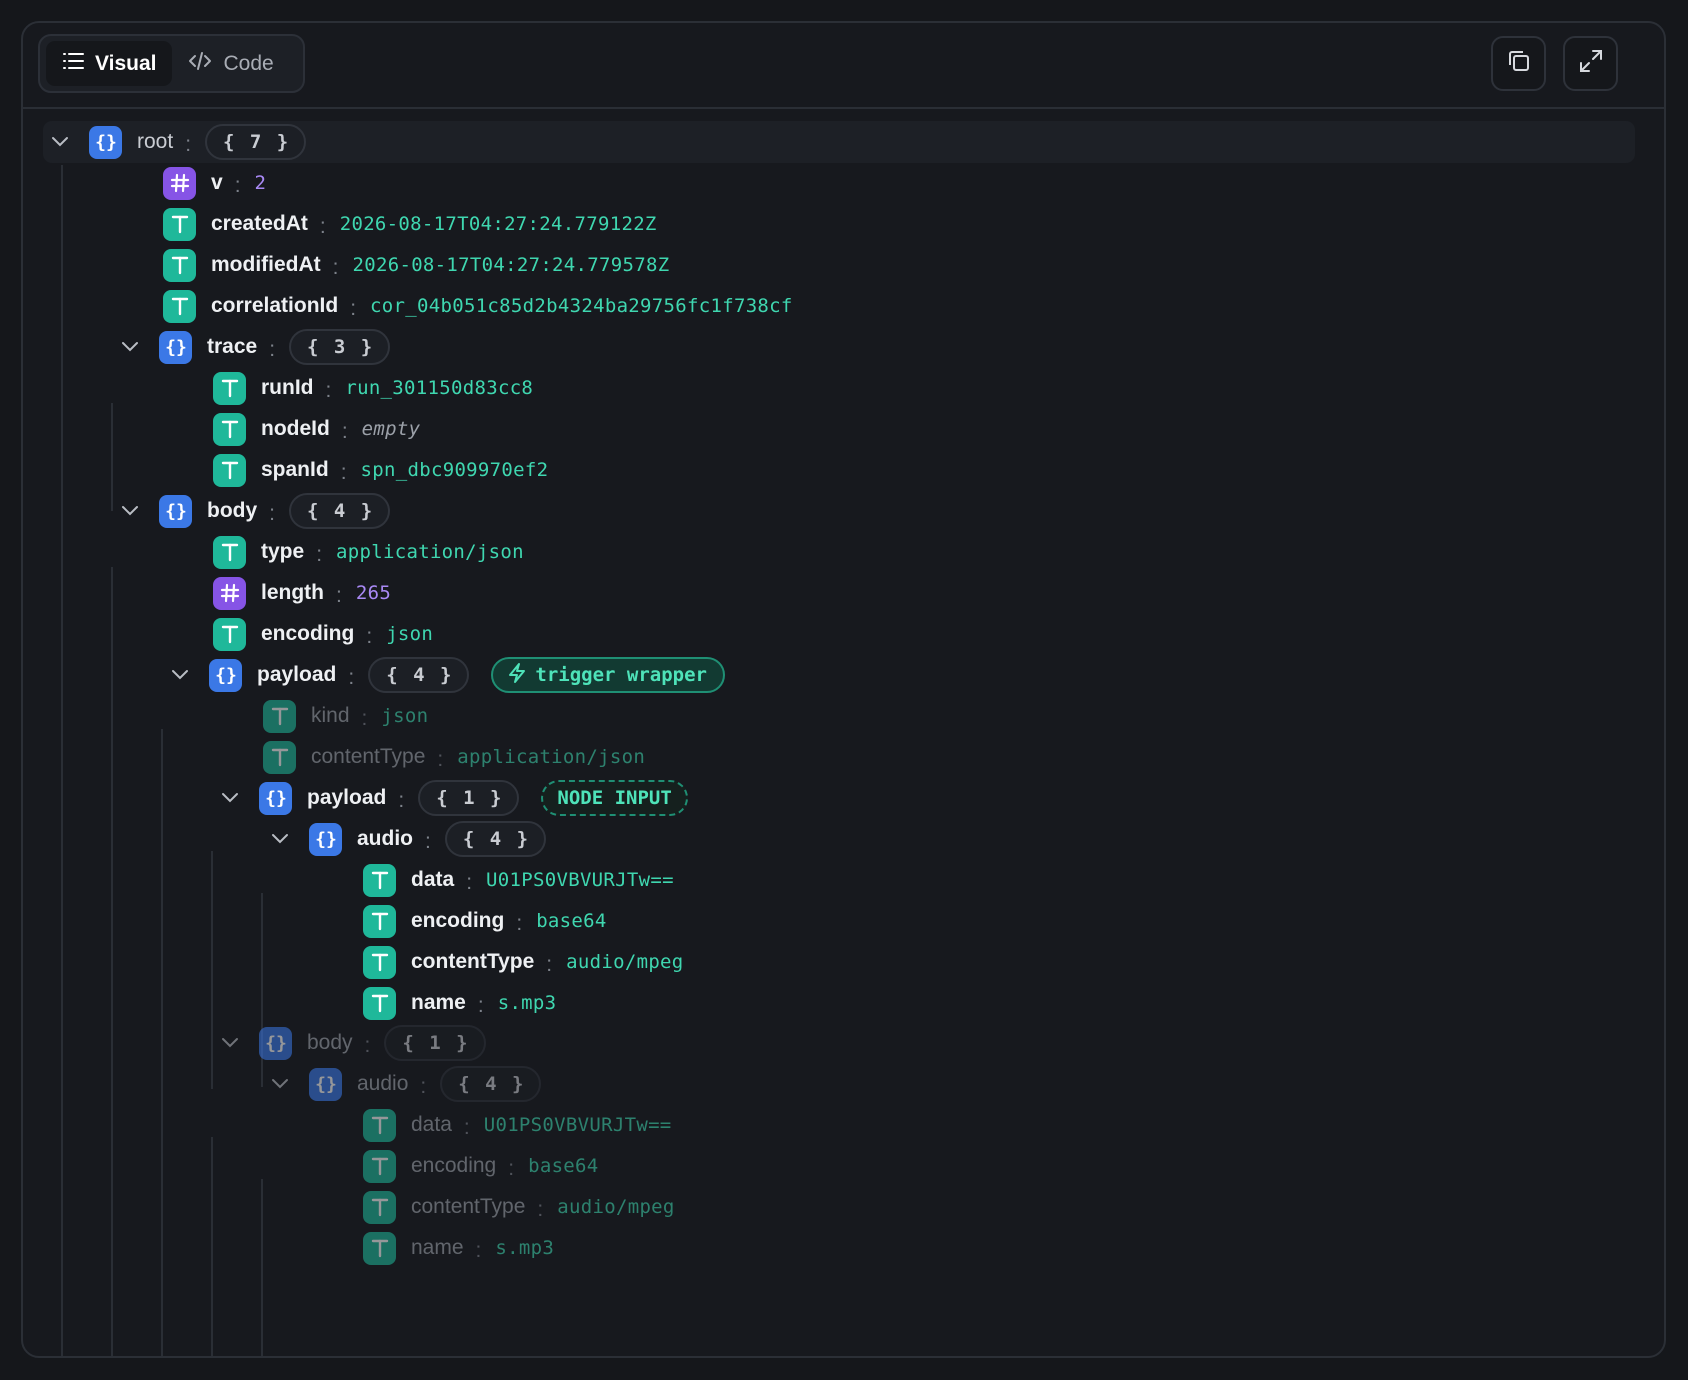 Image resolution: width=1688 pixels, height=1380 pixels. What do you see at coordinates (446, 675) in the screenshot?
I see `tree-row-payload: {} payload : { 4 } trigger wrapper` at bounding box center [446, 675].